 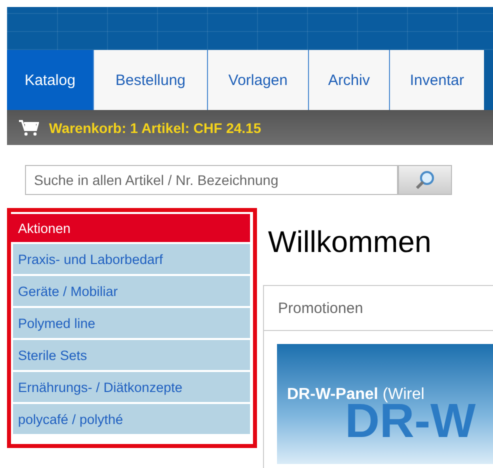 I want to click on nav-tab: Bestellung, so click(x=150, y=80).